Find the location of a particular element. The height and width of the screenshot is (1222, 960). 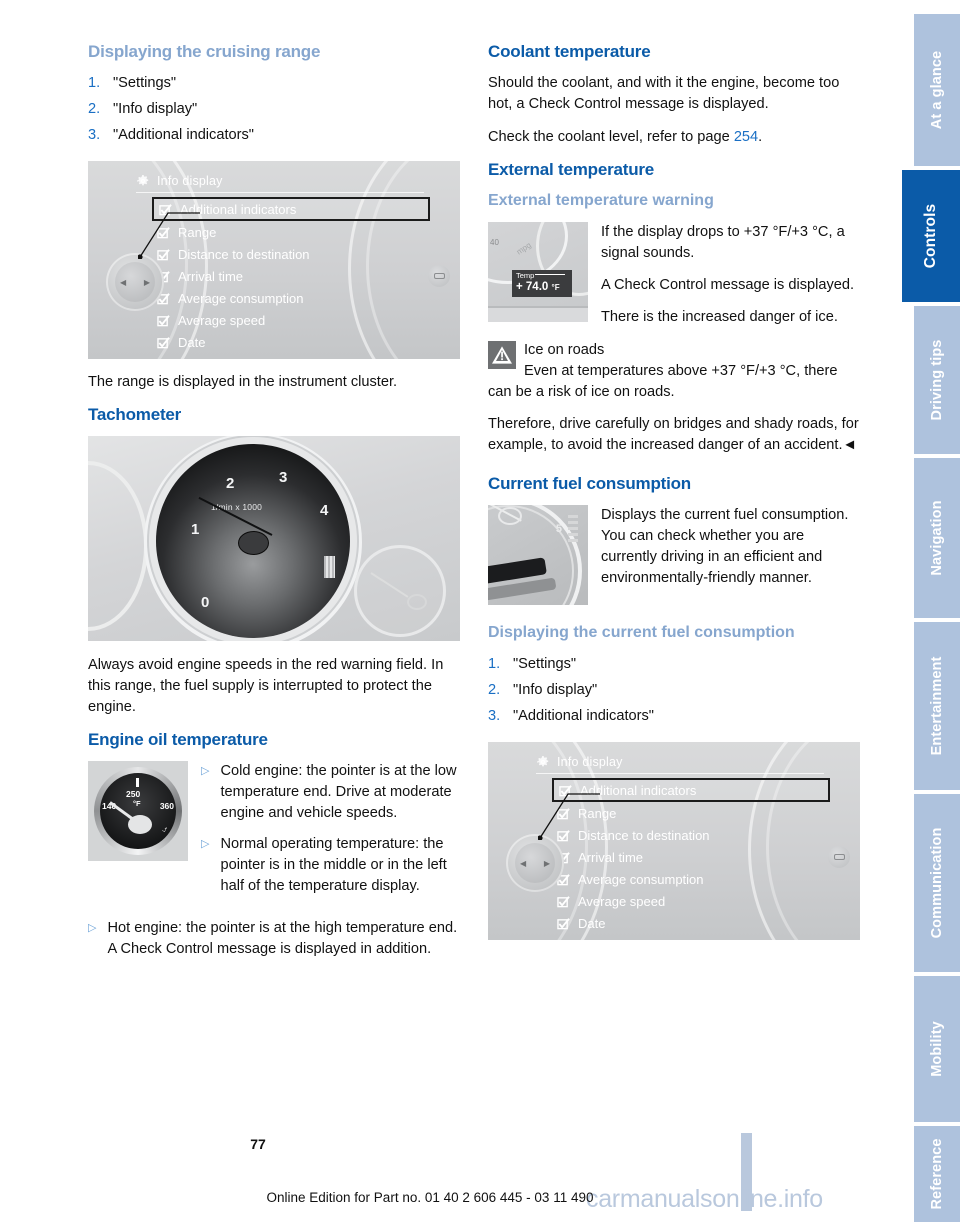

external-temperature-display-image: 40 mpg Temp + 74.0 °F is located at coordinates (538, 272).